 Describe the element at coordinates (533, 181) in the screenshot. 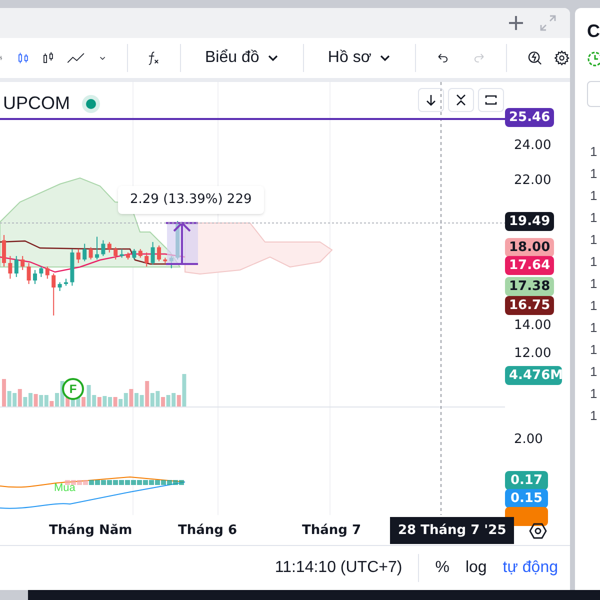

I see `price-tick: 22.00` at that location.